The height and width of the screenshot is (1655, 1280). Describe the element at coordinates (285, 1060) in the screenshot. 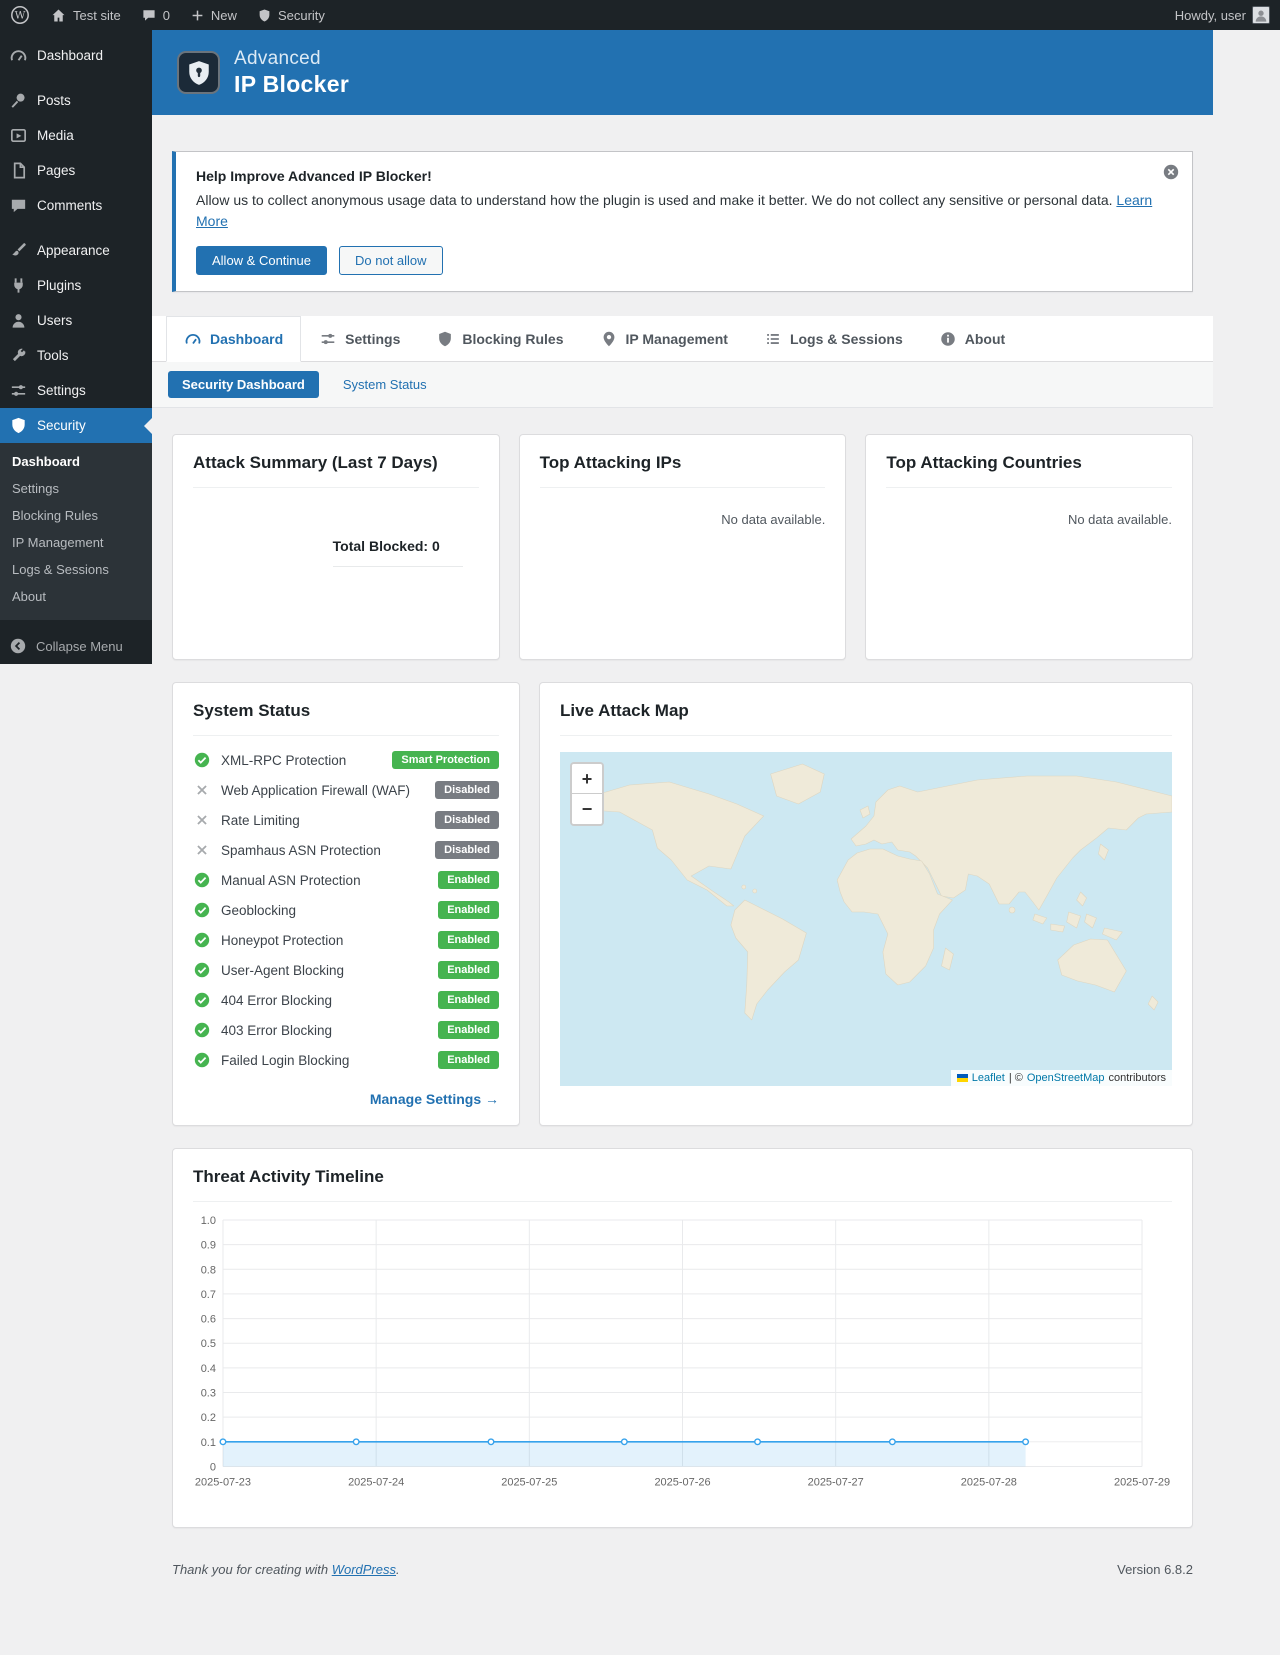

I see `status-label: Failed Login Blocking` at that location.